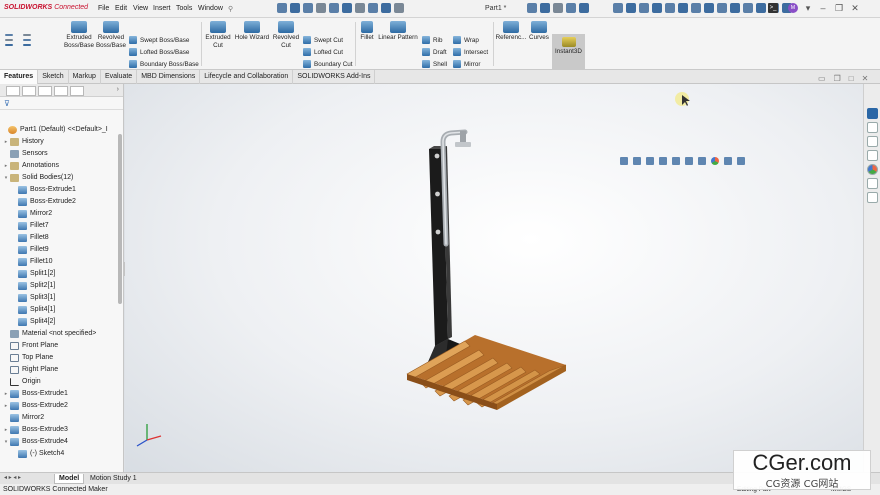 The height and width of the screenshot is (495, 880). I want to click on tree-item: Boss-Extrude1, so click(43, 190).